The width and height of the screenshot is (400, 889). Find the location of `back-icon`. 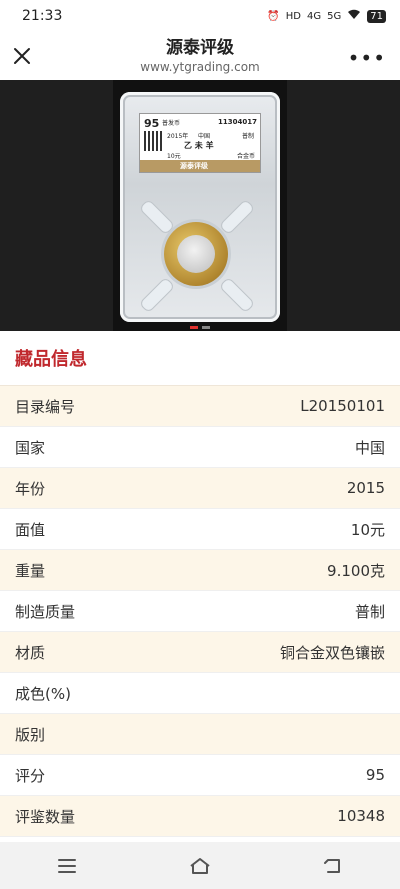

back-icon is located at coordinates (333, 866).